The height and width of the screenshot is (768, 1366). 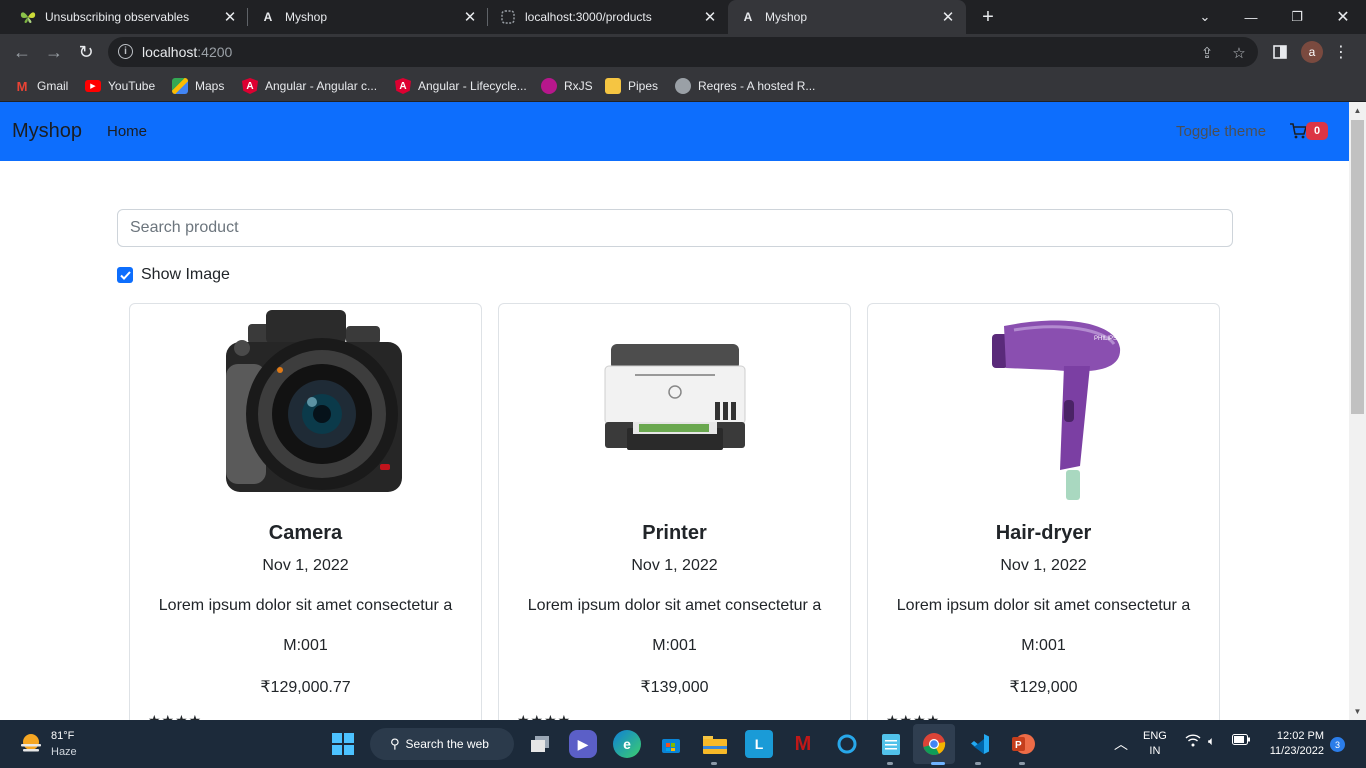 I want to click on back-icon: ←, so click(x=22, y=52).